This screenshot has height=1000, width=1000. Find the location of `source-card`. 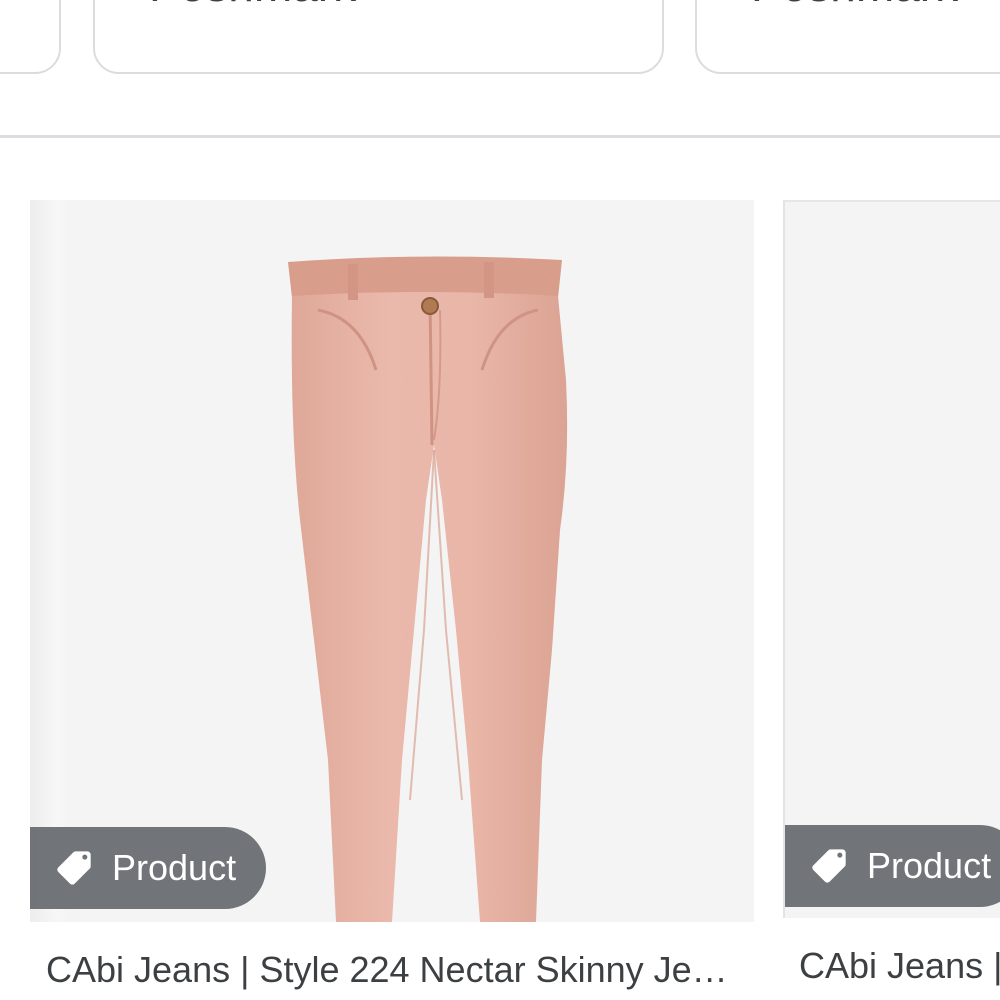

source-card is located at coordinates (30, 37).